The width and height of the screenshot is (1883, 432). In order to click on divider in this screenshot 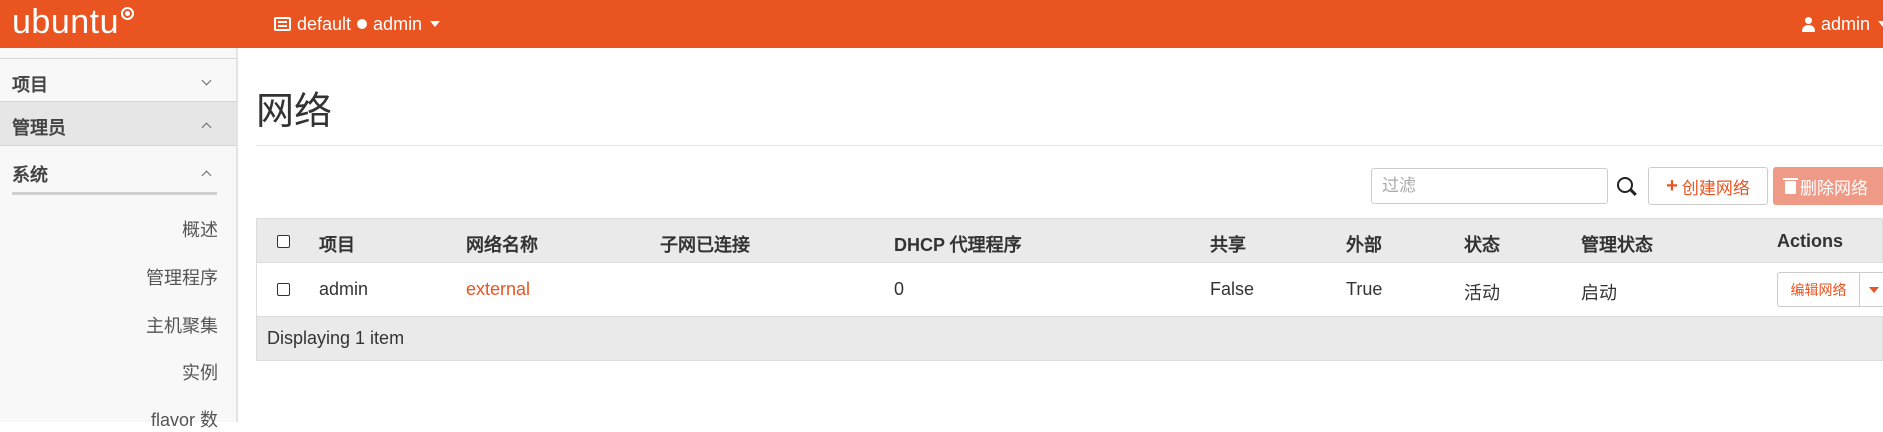, I will do `click(1069, 145)`.